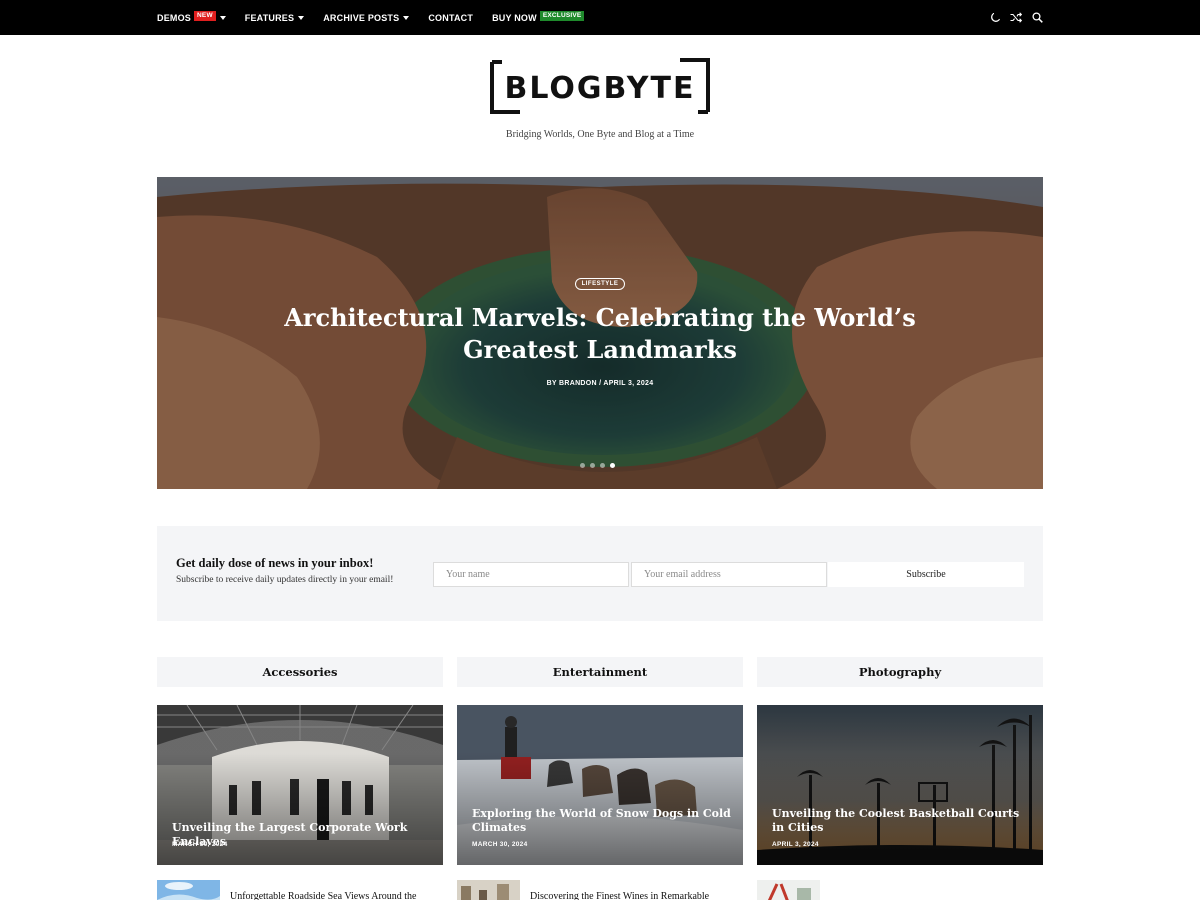  Describe the element at coordinates (1037, 18) in the screenshot. I see `search-icon` at that location.